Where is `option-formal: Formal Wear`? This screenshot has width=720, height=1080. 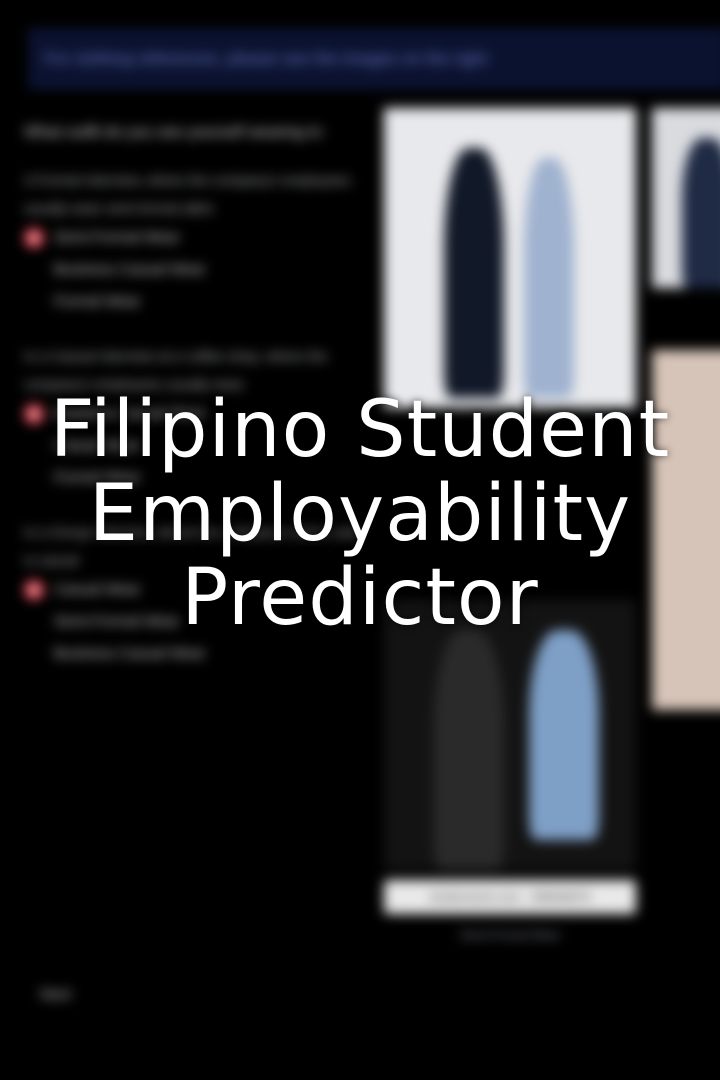
option-formal: Formal Wear is located at coordinates (194, 302).